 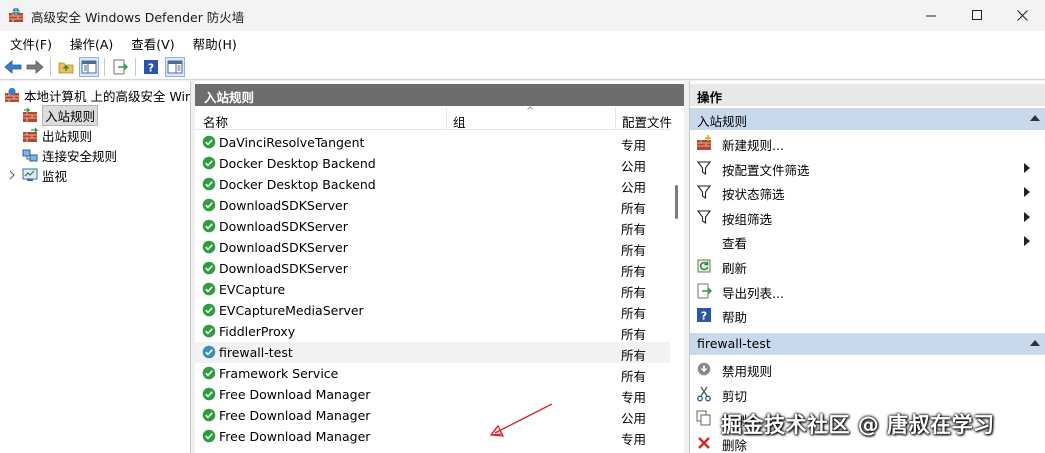 I want to click on action-cut-1: 剪切, so click(x=864, y=394).